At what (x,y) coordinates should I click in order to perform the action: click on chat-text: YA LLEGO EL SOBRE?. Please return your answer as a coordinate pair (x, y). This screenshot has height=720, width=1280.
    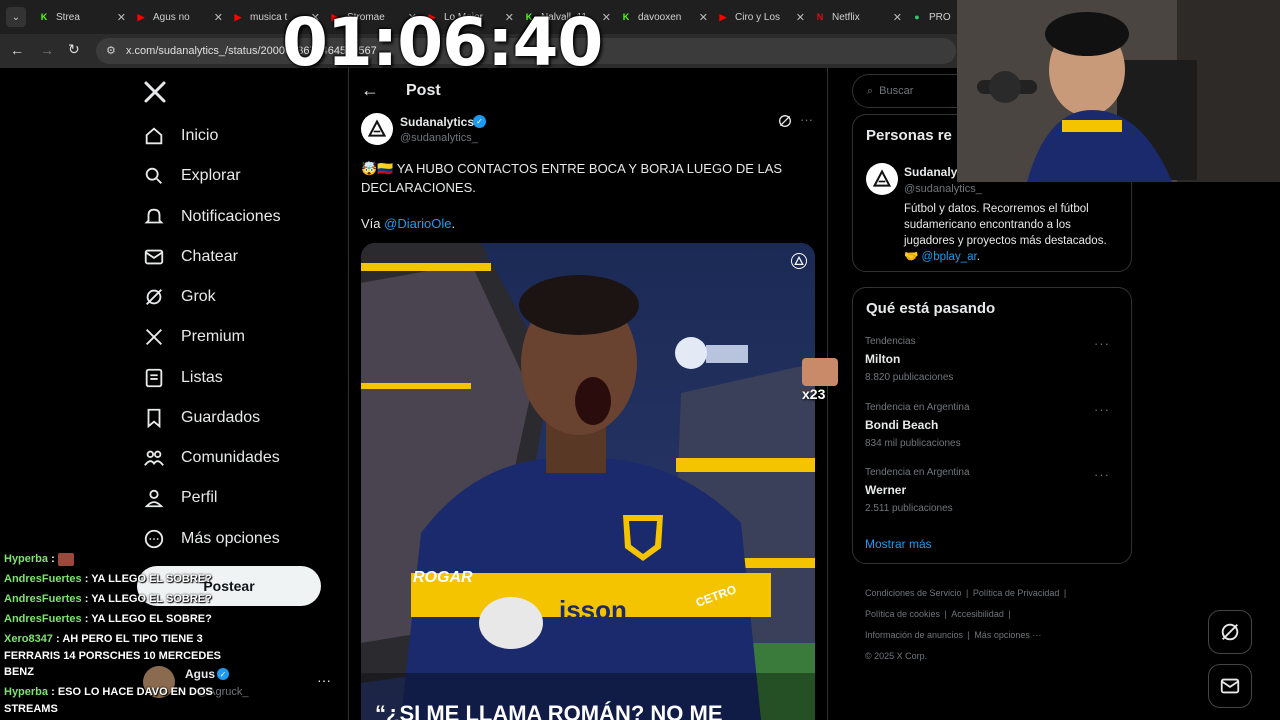
    Looking at the image, I should click on (151, 619).